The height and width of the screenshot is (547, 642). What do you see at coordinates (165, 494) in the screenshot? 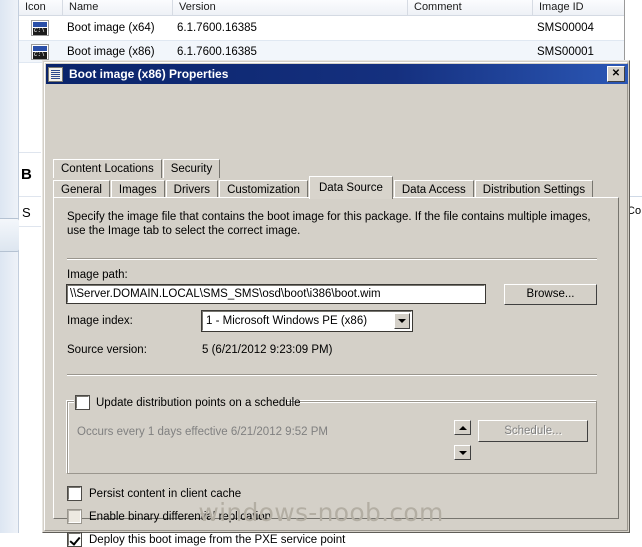
I see `persist-content-label: Persist content in client cache` at bounding box center [165, 494].